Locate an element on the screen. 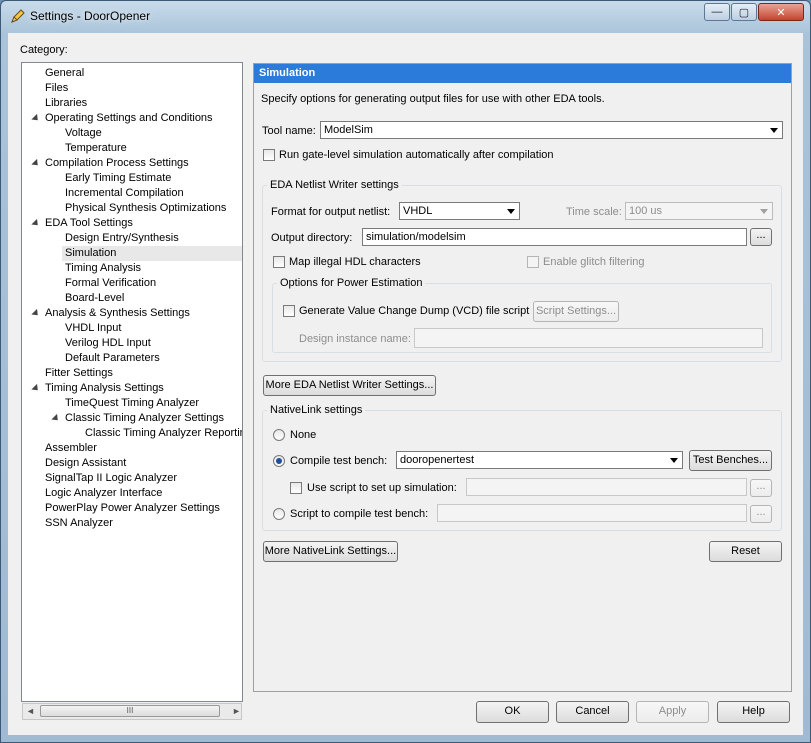 The image size is (811, 743). output-directory-input: simulation/modelsim is located at coordinates (554, 237).